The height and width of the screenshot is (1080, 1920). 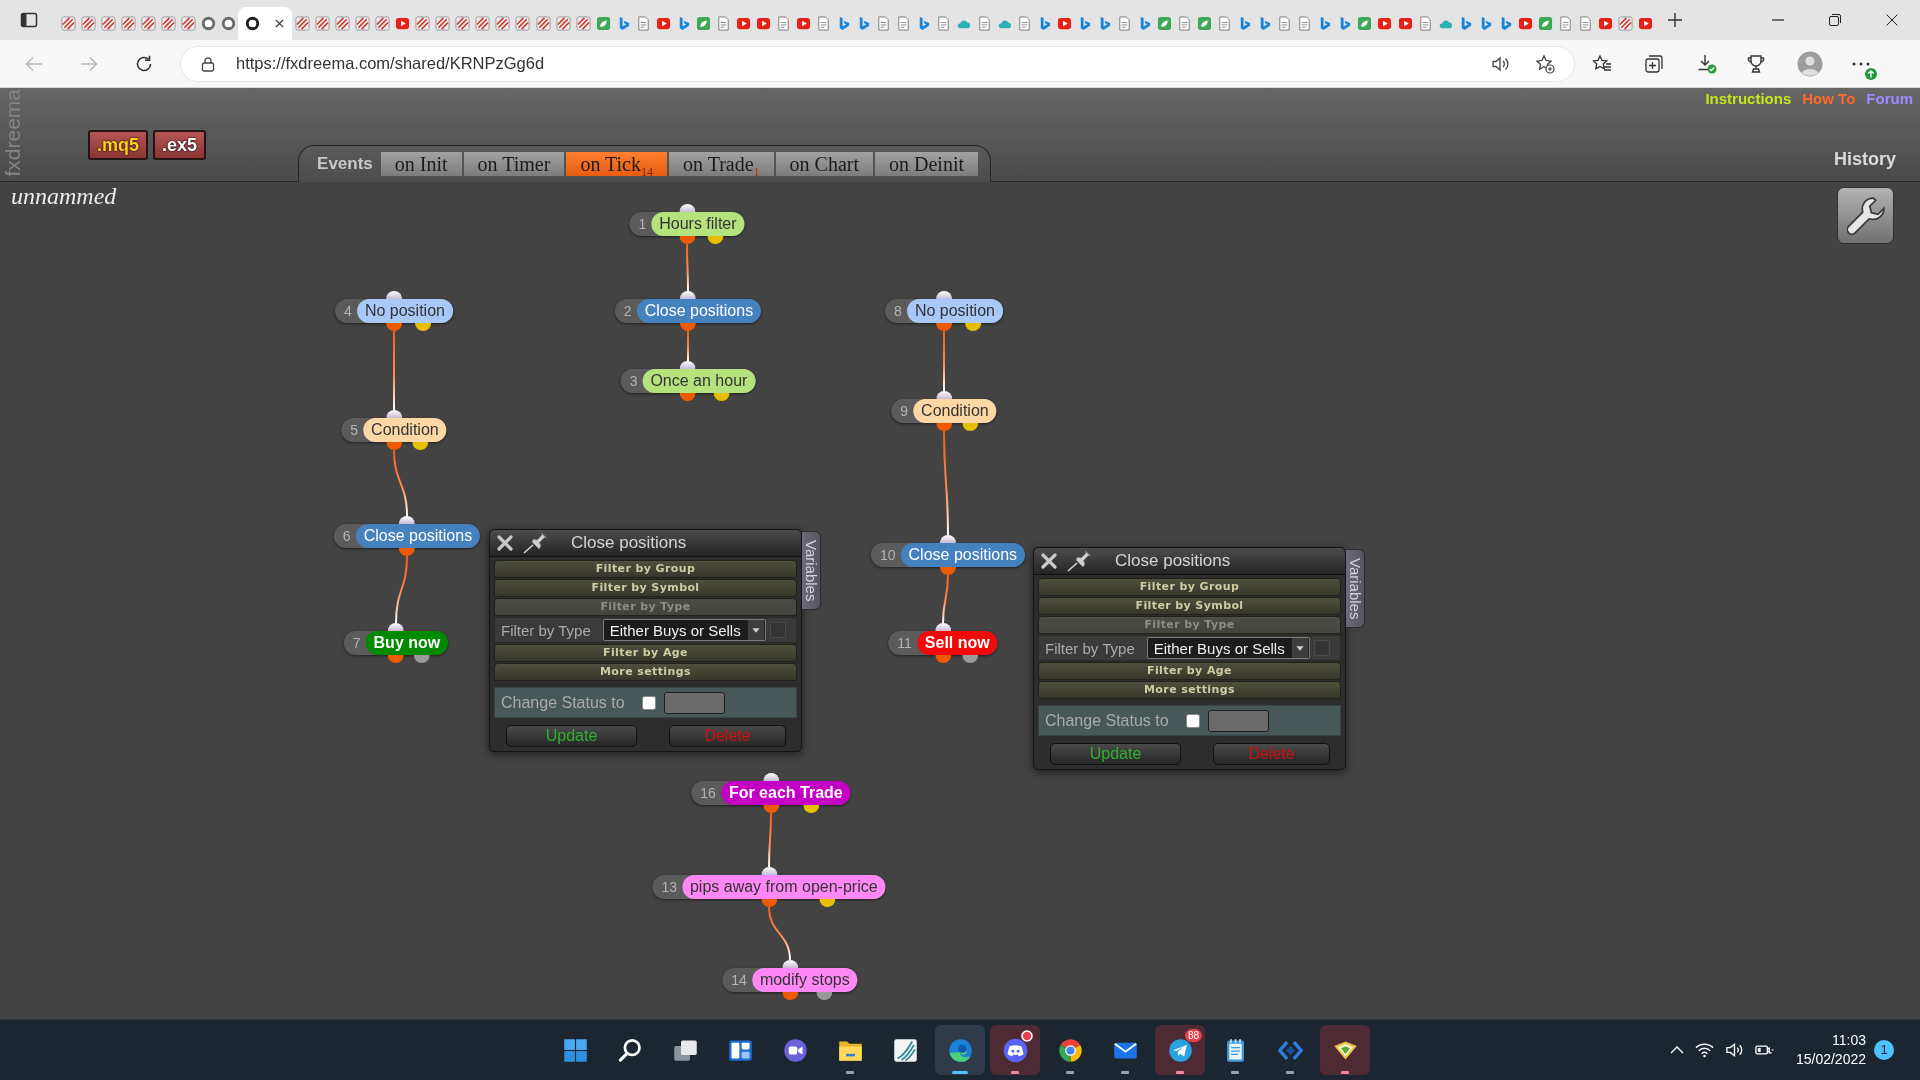 I want to click on flow-block: 4 No position, so click(x=394, y=311).